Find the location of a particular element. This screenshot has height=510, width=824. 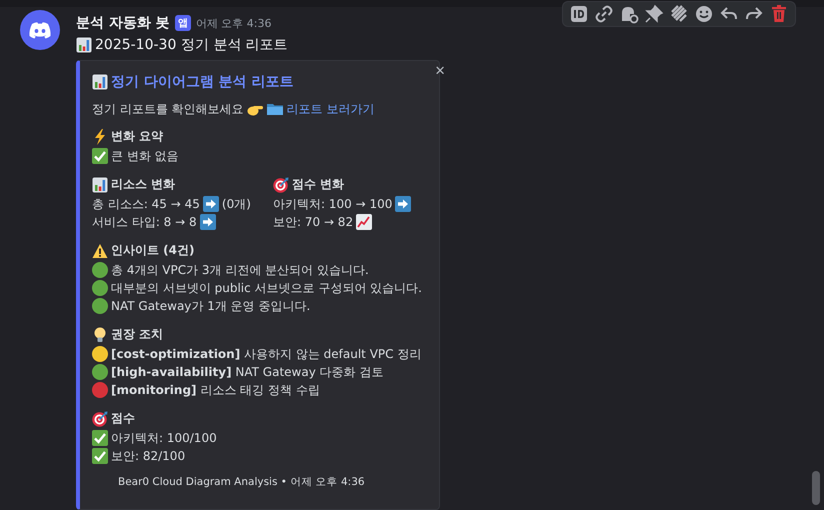

delete-icon is located at coordinates (779, 14).